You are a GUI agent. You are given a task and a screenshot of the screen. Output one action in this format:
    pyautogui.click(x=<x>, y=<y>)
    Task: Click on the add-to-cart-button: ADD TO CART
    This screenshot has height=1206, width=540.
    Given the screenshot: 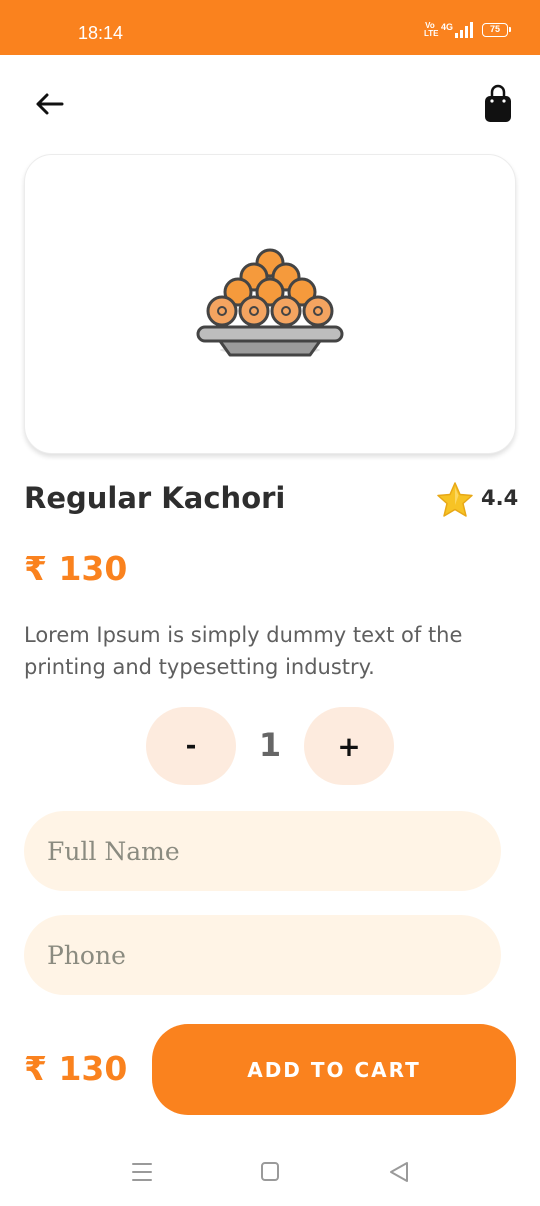 What is the action you would take?
    pyautogui.click(x=334, y=1069)
    